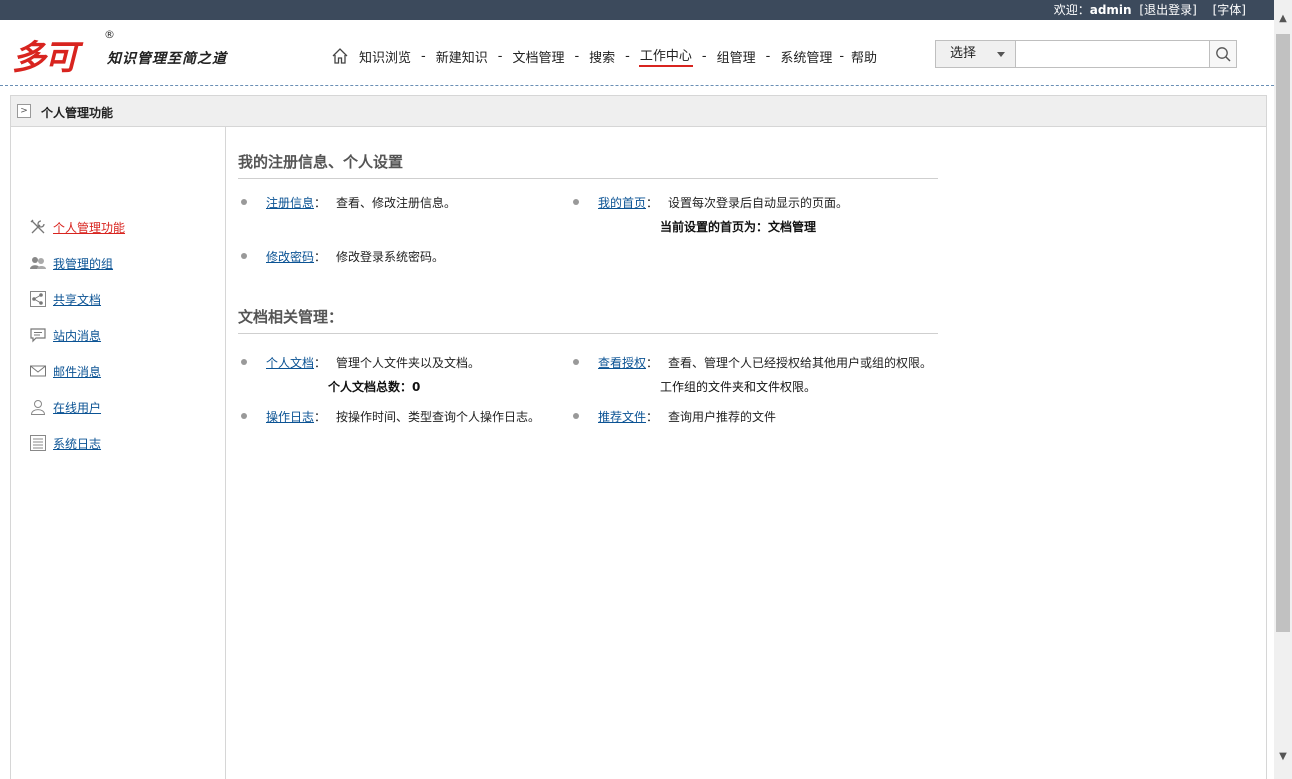 The width and height of the screenshot is (1292, 779). What do you see at coordinates (290, 202) in the screenshot?
I see `registration-info-link: 注册信息` at bounding box center [290, 202].